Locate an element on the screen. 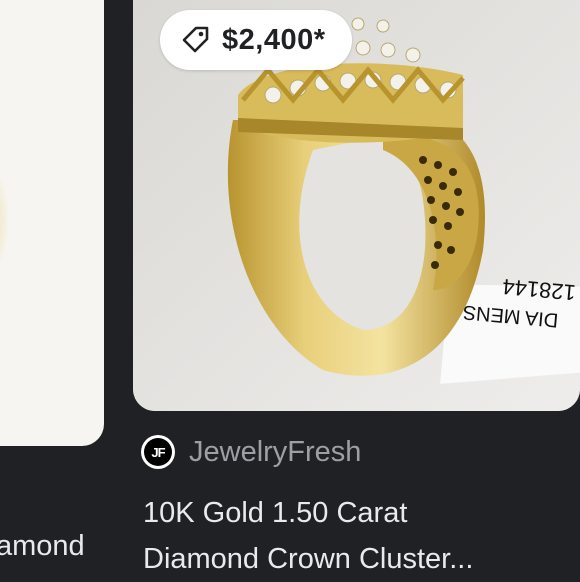  left-result-title: amond is located at coordinates (42, 546).